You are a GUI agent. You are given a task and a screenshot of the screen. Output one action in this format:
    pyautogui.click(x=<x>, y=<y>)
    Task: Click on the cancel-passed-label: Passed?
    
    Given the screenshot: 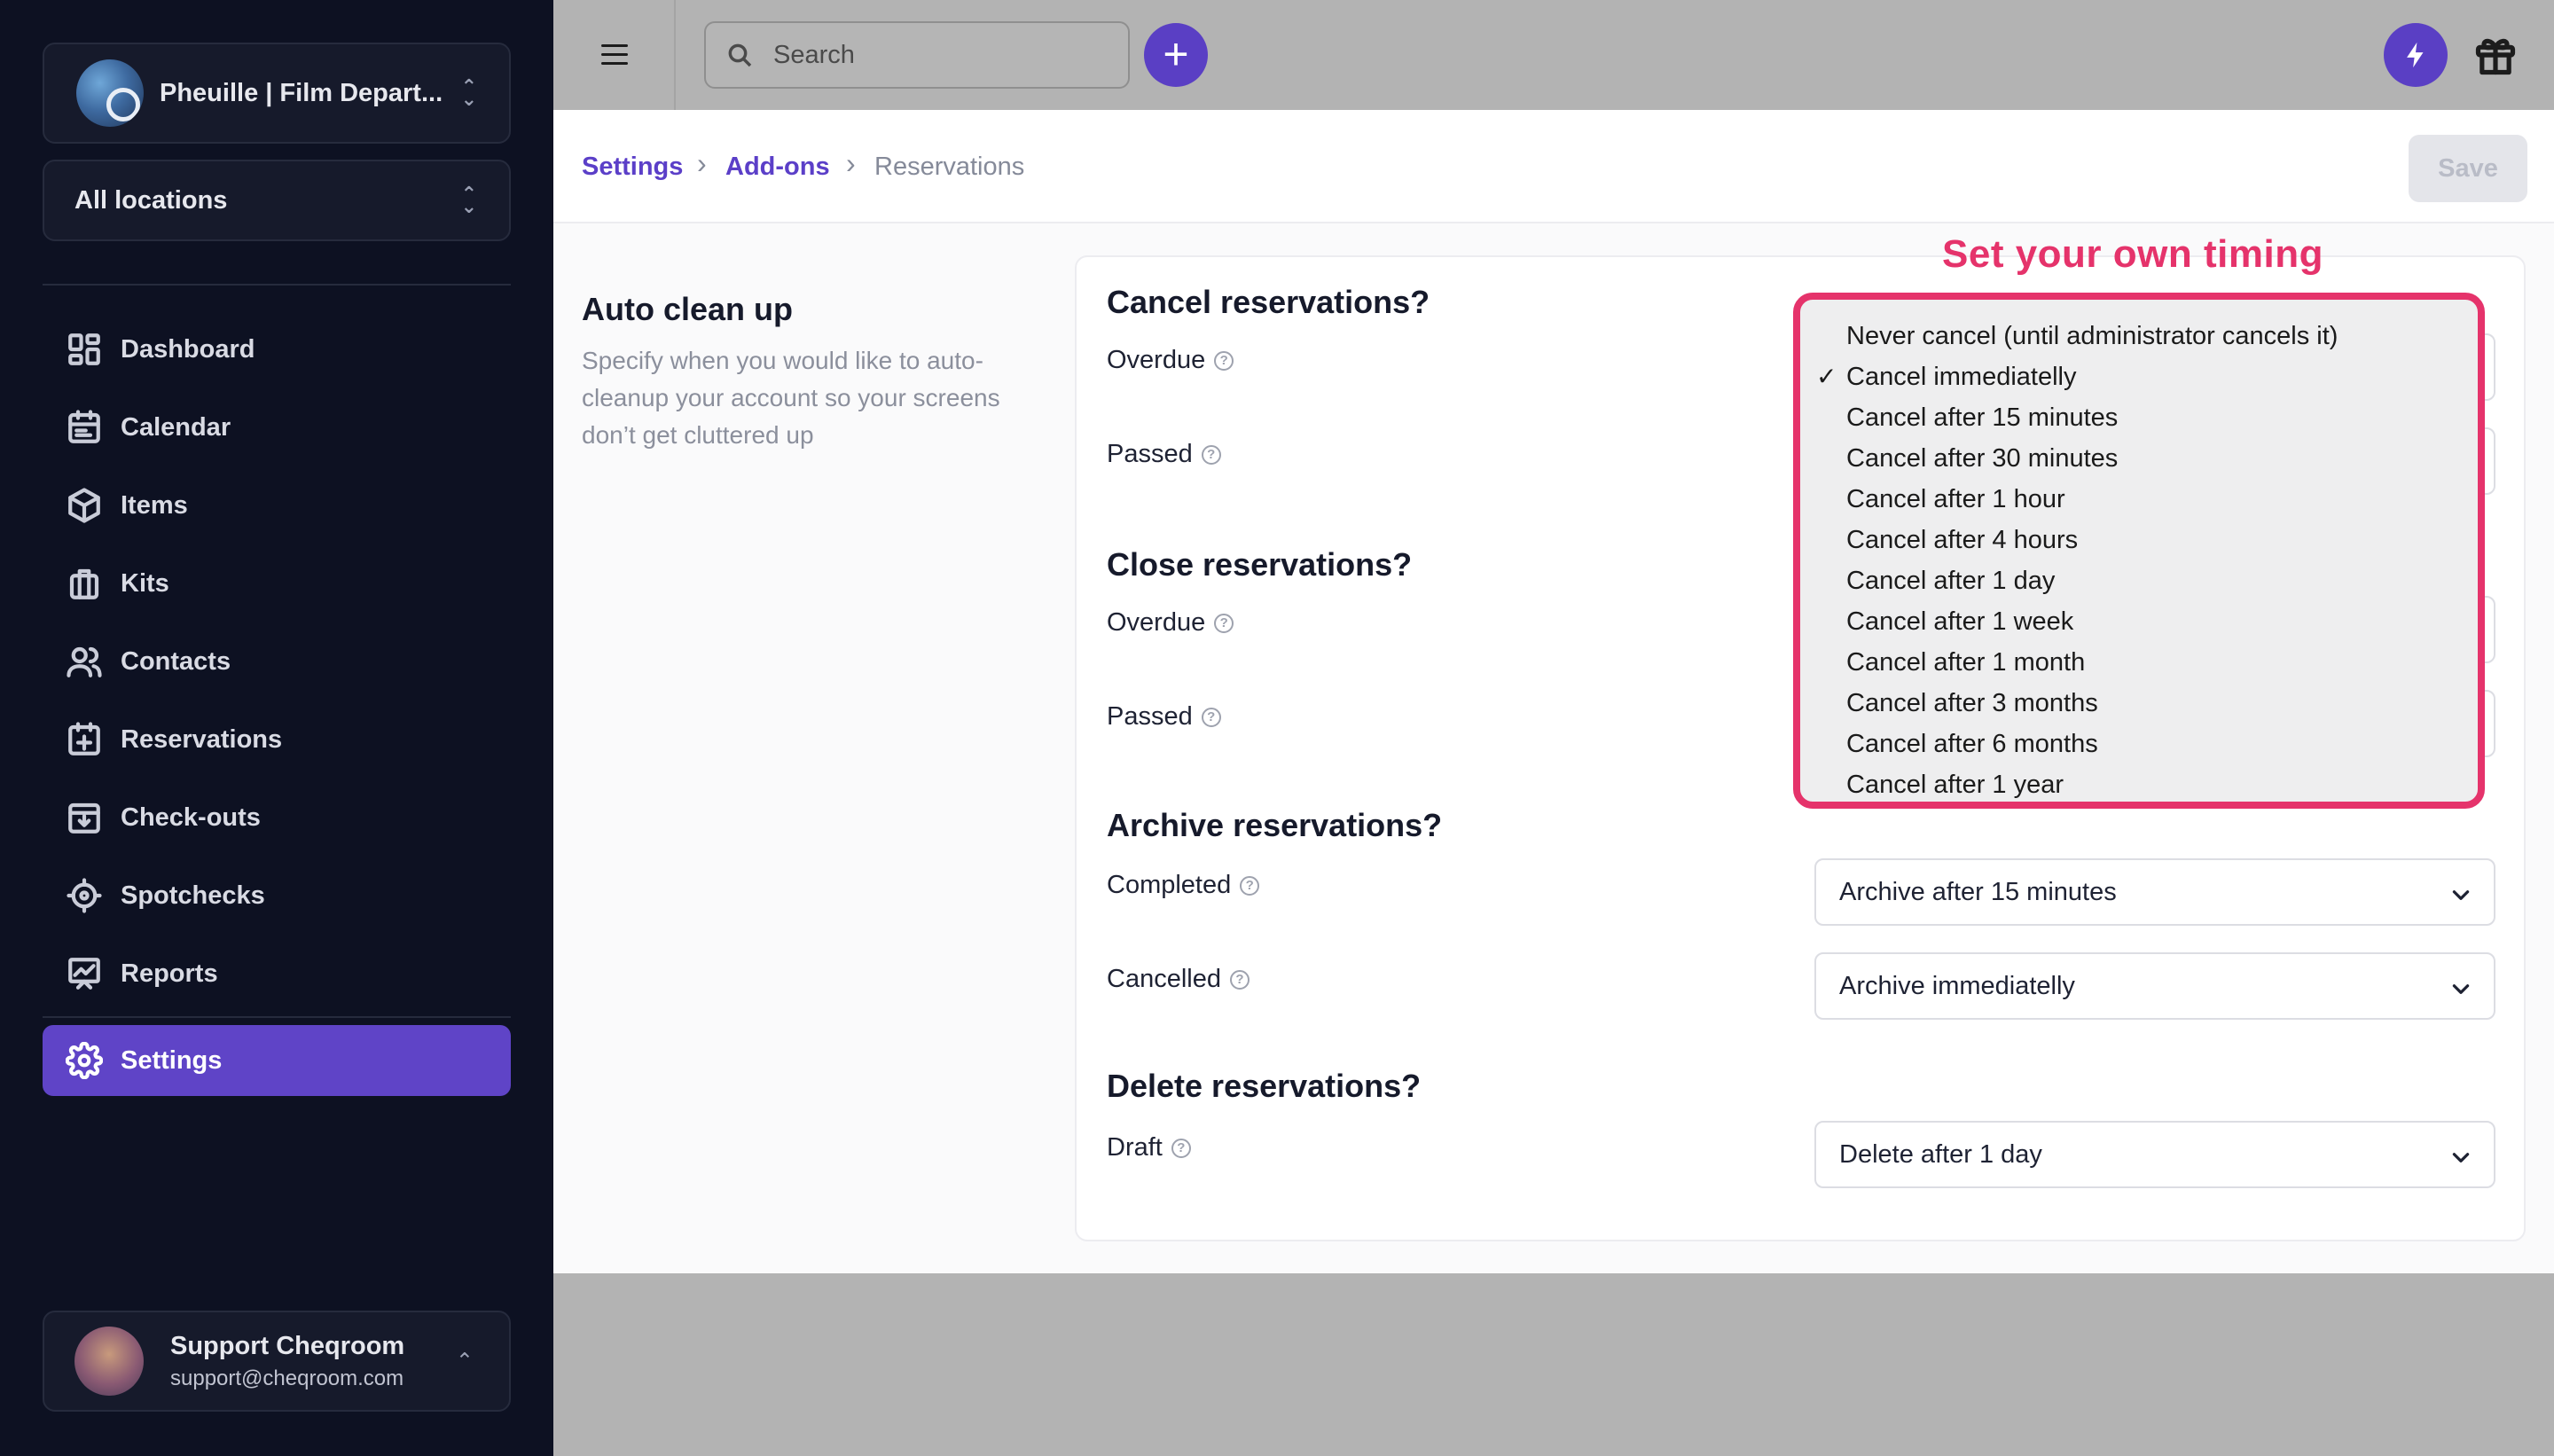 What is the action you would take?
    pyautogui.click(x=1164, y=454)
    